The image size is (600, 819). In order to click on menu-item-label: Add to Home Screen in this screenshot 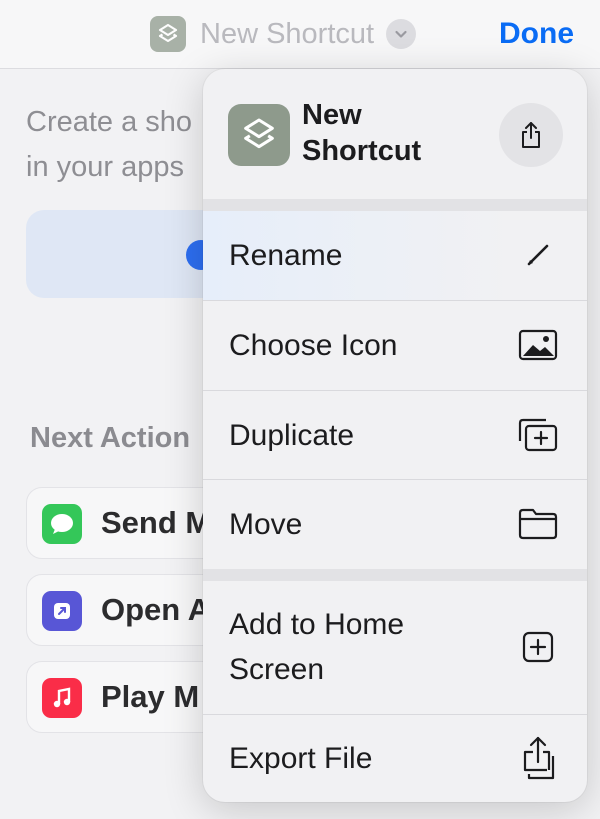, I will do `click(317, 647)`.